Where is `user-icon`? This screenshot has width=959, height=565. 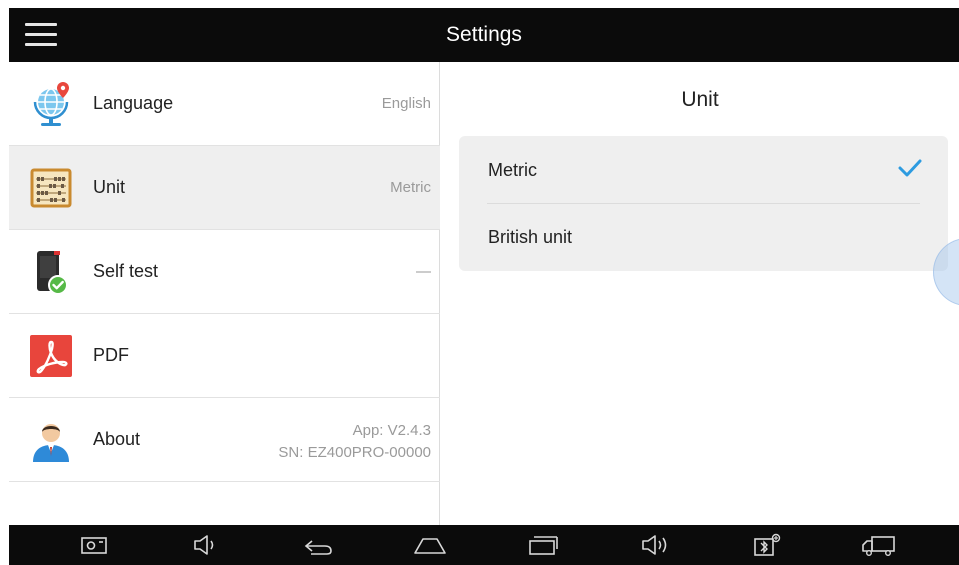 user-icon is located at coordinates (51, 440).